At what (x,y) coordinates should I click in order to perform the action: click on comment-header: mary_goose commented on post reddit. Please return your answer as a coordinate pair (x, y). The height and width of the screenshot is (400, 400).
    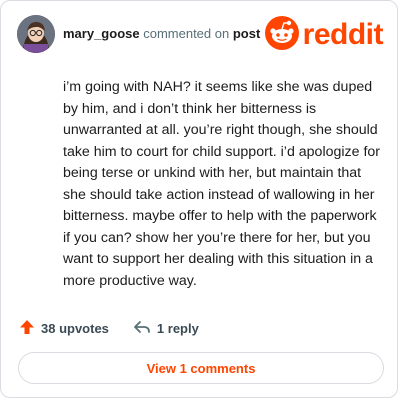
    Looking at the image, I should click on (200, 35).